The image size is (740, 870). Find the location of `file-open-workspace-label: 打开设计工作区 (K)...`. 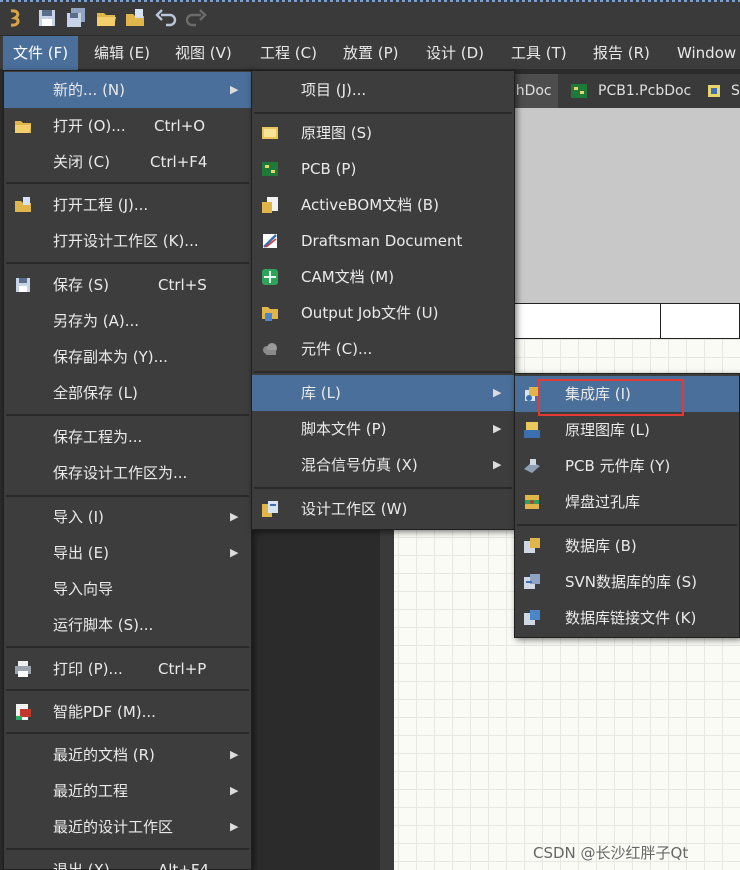

file-open-workspace-label: 打开设计工作区 (K)... is located at coordinates (126, 241).